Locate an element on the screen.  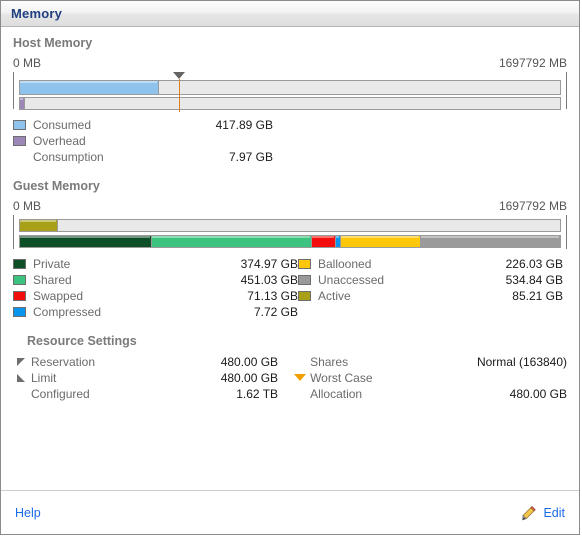
host-threshold-line is located at coordinates (180, 95).